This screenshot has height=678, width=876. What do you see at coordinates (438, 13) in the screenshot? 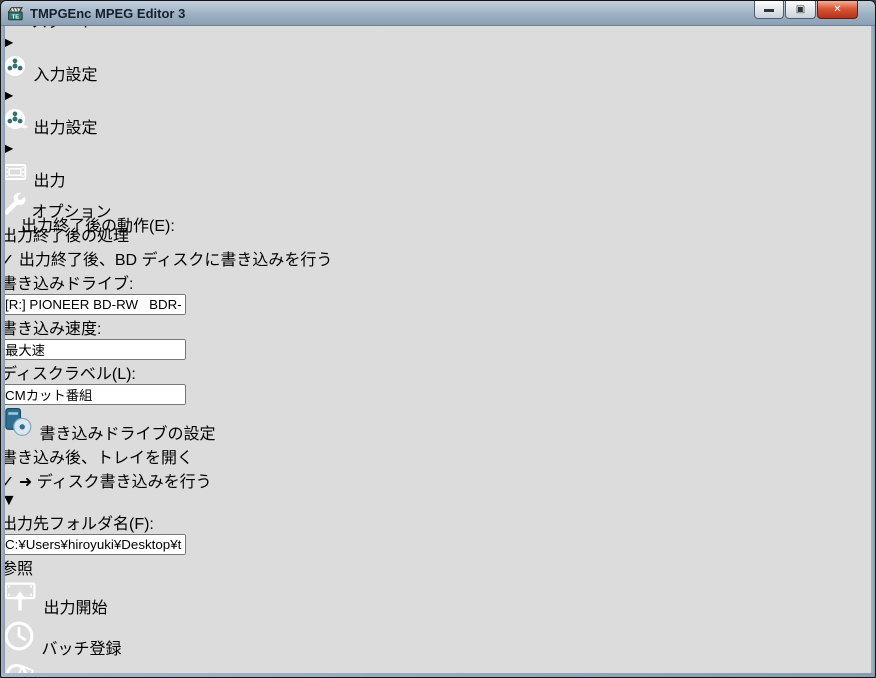
I see `title-bar: TE TMPGEnc MPEG Editor 3` at bounding box center [438, 13].